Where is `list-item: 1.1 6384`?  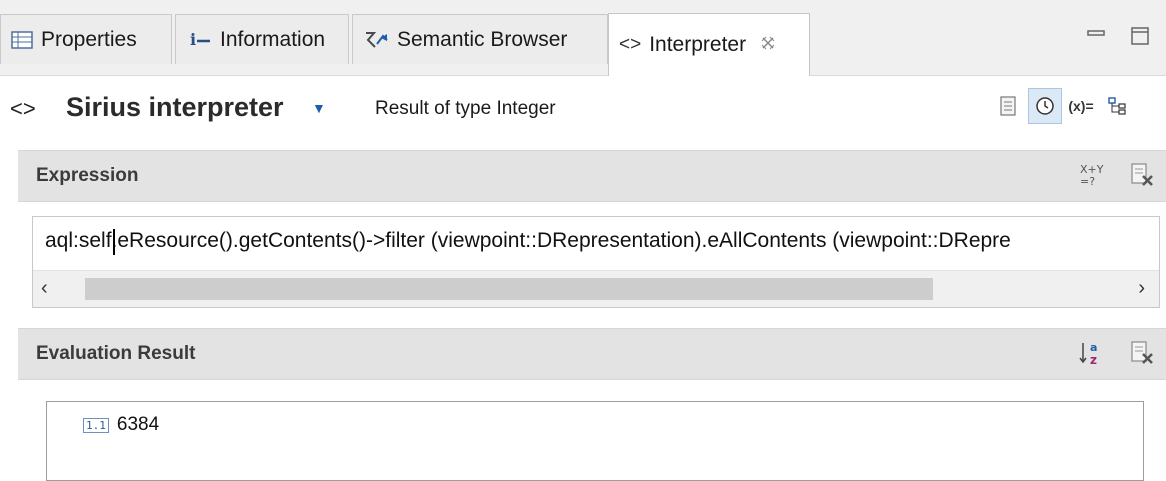 list-item: 1.1 6384 is located at coordinates (121, 425).